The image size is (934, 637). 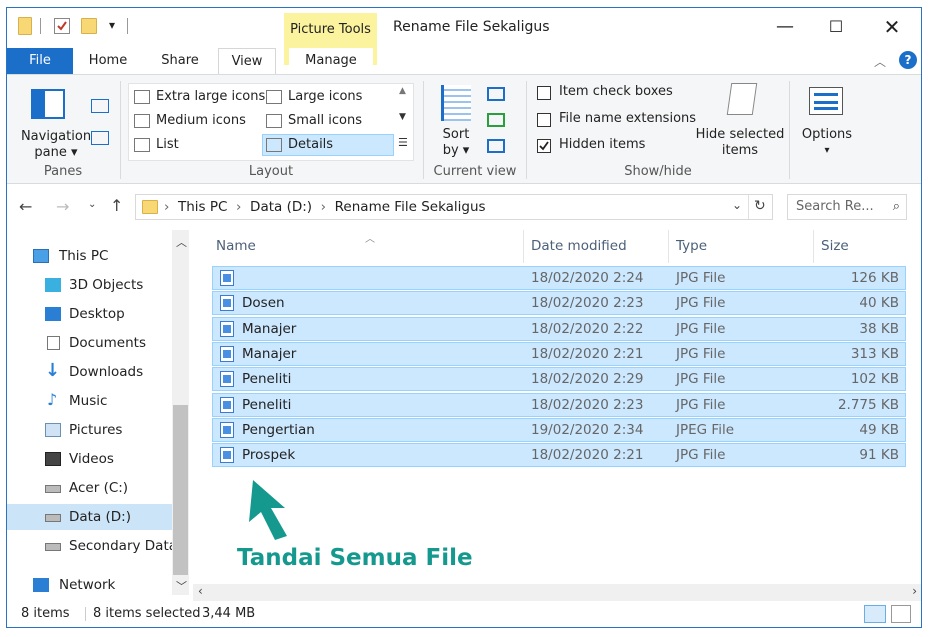 I want to click on nav-item-downloads: ↓ Downloads, so click(x=89, y=372).